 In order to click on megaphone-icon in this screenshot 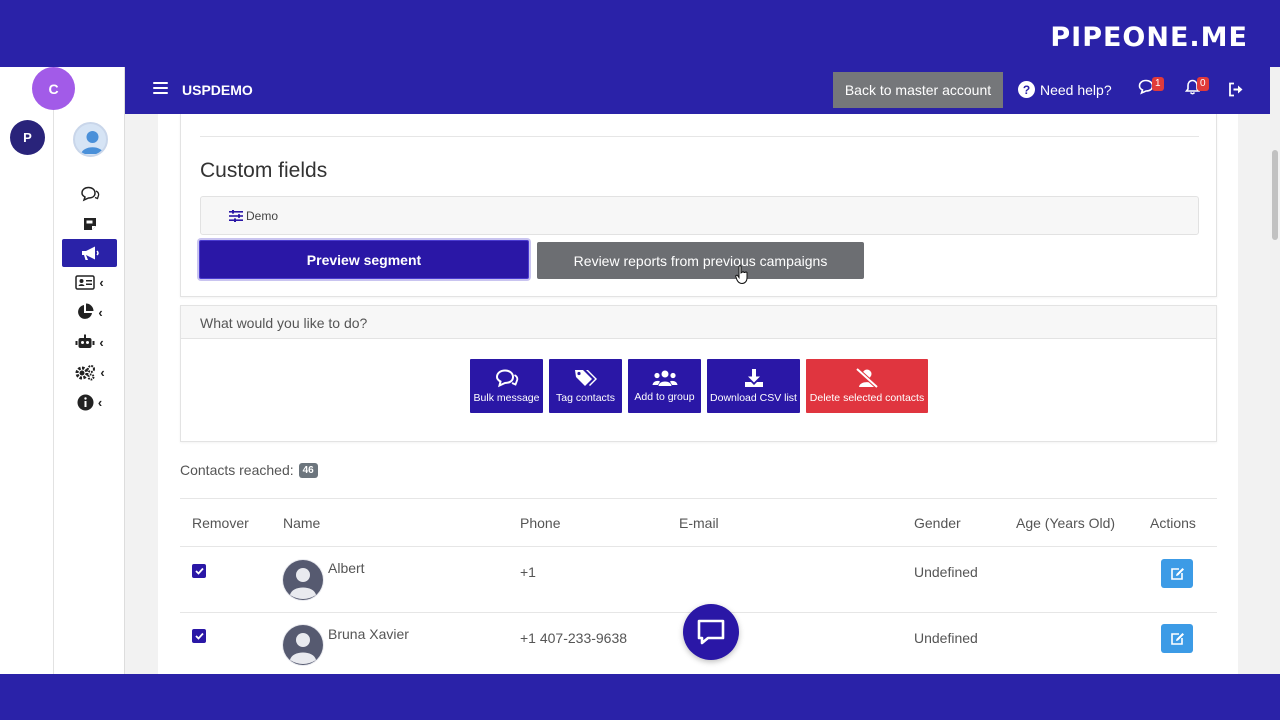, I will do `click(90, 253)`.